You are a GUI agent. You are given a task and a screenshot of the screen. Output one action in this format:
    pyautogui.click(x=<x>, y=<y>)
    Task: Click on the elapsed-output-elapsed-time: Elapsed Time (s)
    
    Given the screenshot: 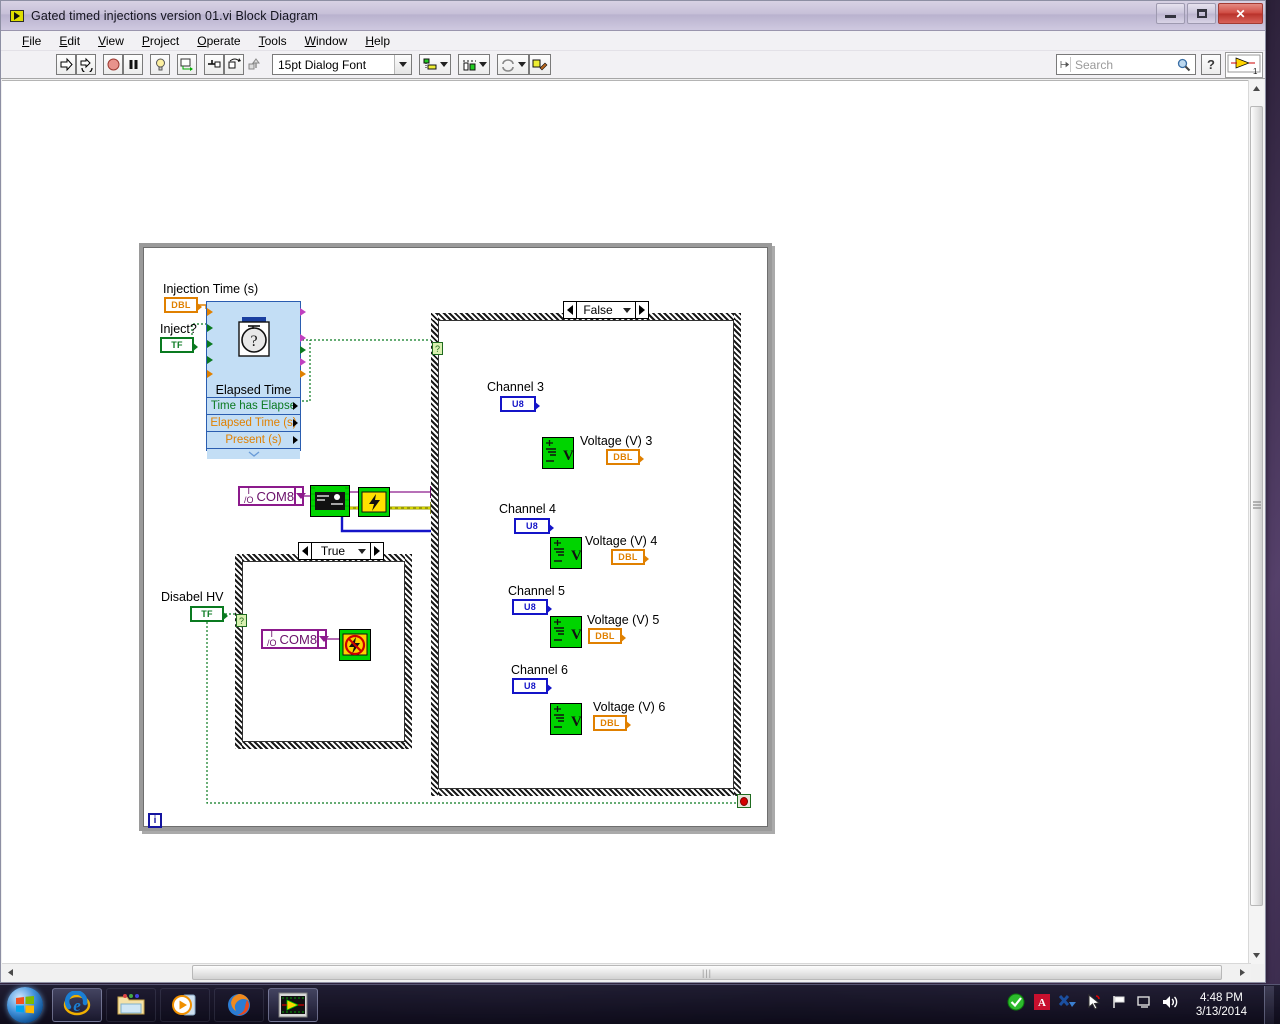 What is the action you would take?
    pyautogui.click(x=253, y=422)
    